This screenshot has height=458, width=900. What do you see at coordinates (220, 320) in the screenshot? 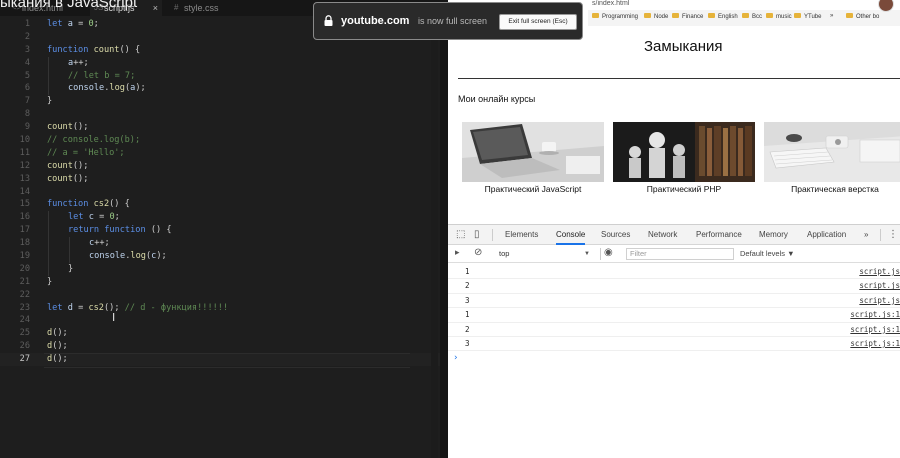
I see `code-line: 24` at bounding box center [220, 320].